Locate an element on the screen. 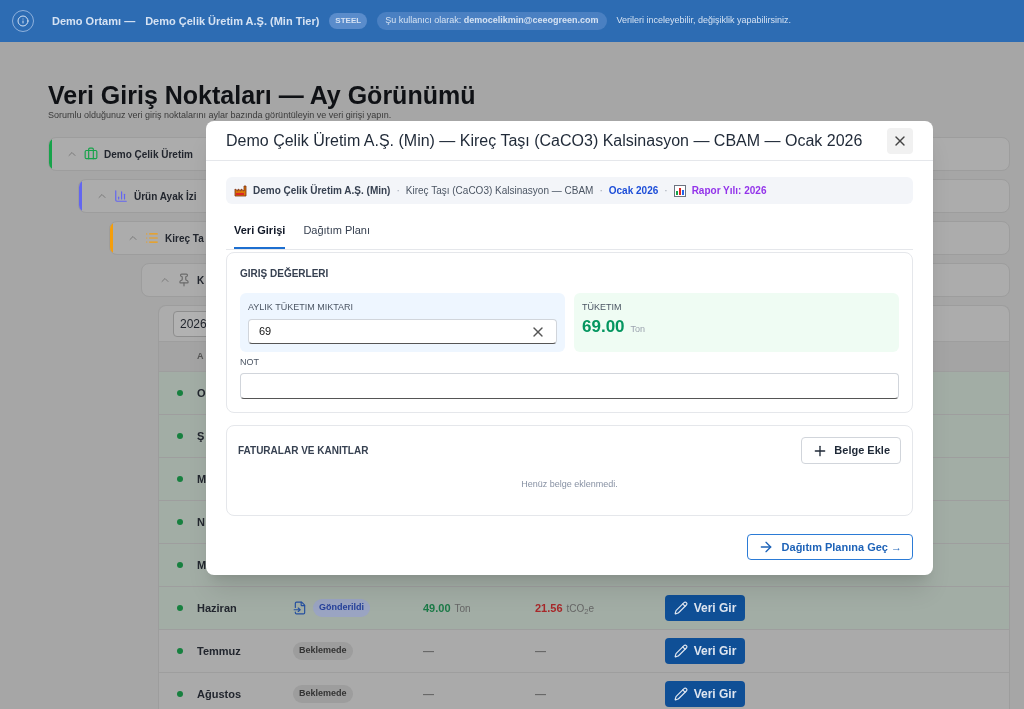 The height and width of the screenshot is (709, 1024). briefcase-icon is located at coordinates (91, 154).